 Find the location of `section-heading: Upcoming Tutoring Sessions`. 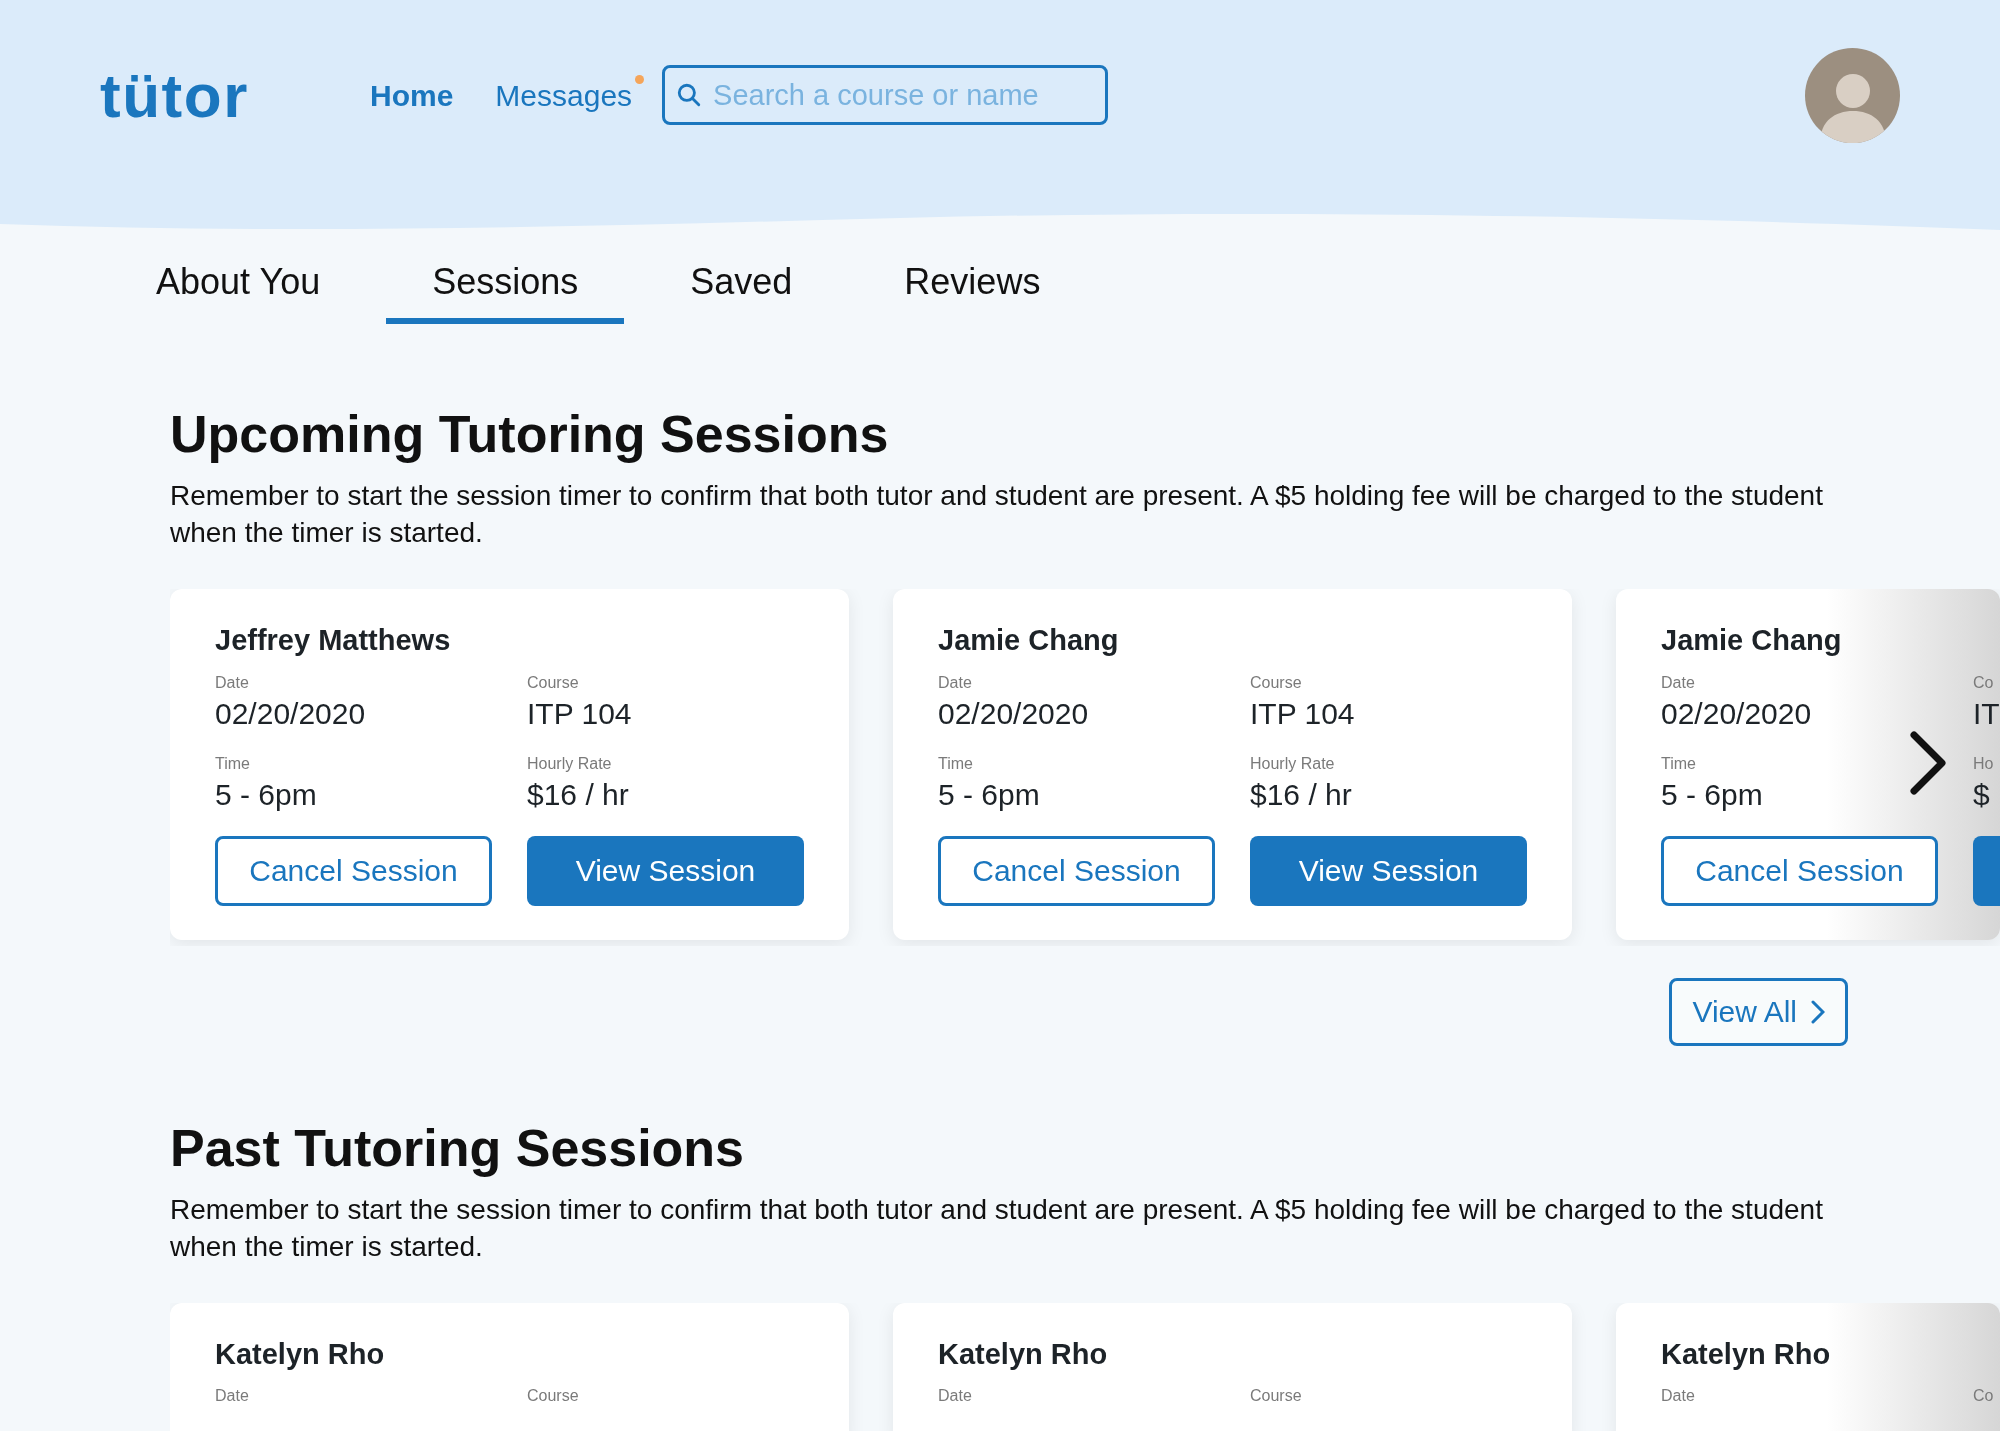

section-heading: Upcoming Tutoring Sessions is located at coordinates (530, 434).